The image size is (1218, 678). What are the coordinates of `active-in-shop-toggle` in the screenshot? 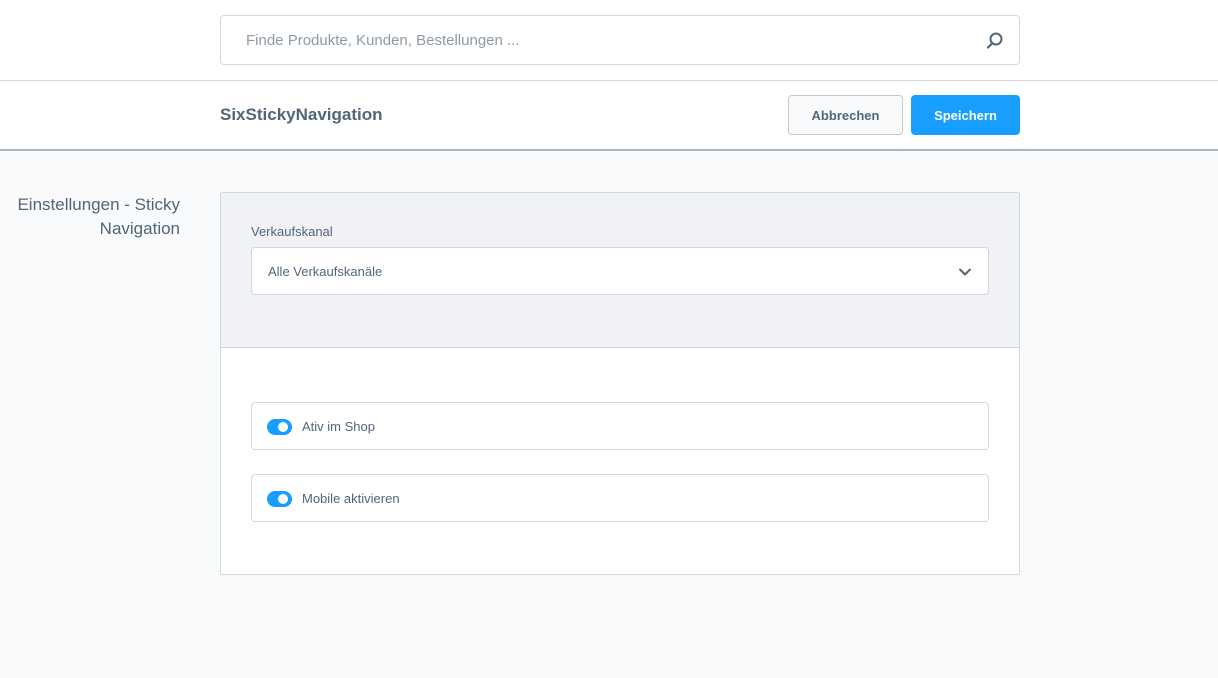 It's located at (279, 427).